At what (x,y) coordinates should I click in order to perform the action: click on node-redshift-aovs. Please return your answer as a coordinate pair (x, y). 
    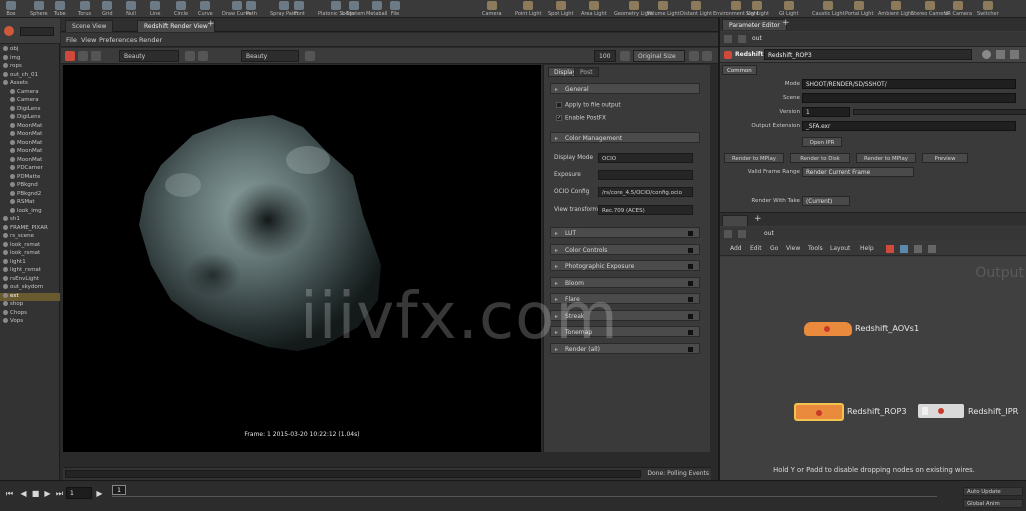
    Looking at the image, I should click on (828, 329).